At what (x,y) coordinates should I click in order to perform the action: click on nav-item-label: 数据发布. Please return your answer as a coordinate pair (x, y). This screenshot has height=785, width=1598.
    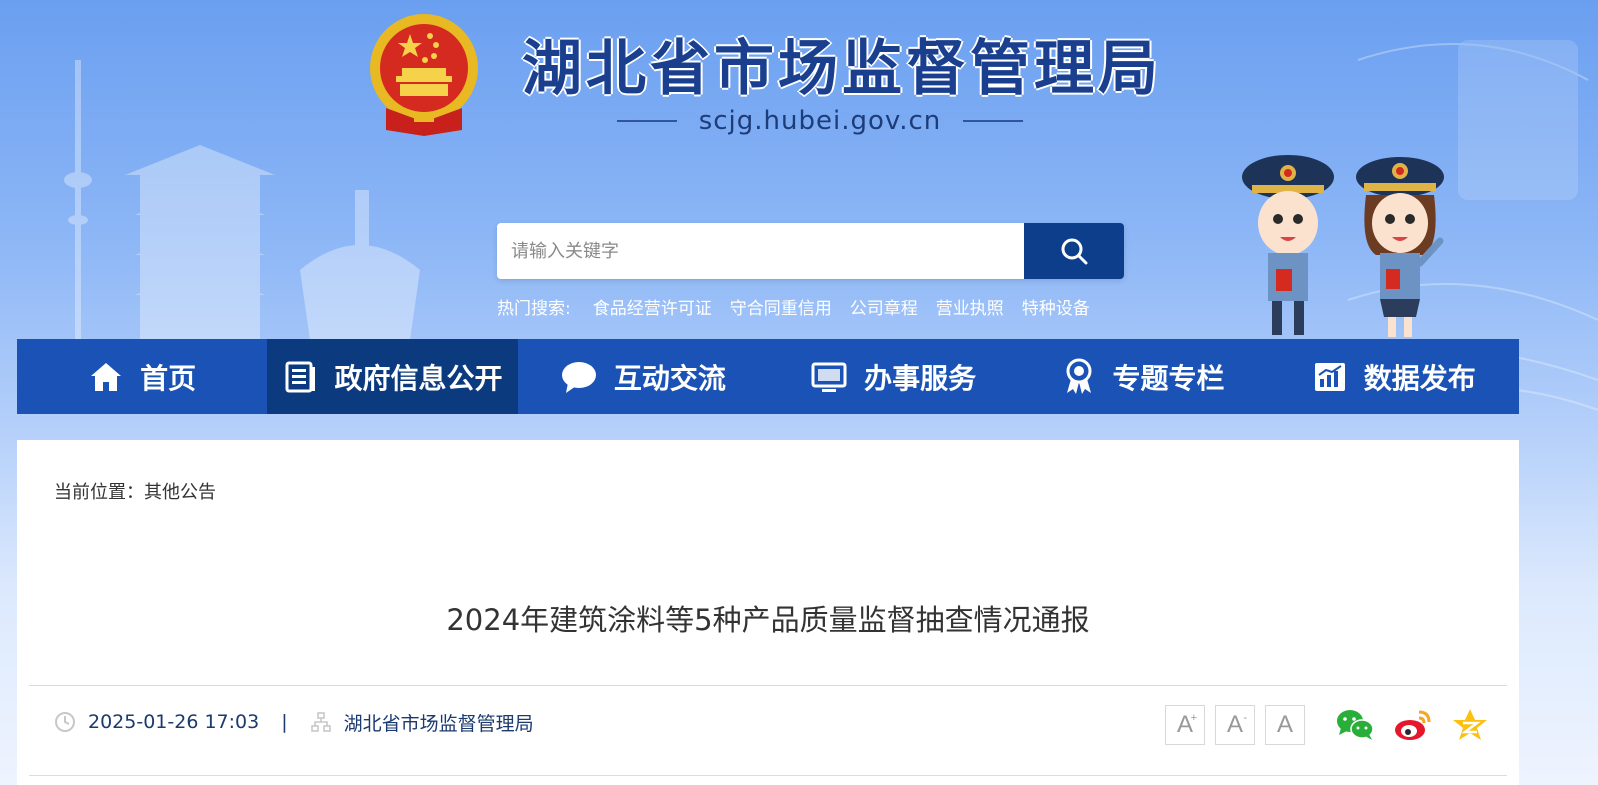
    Looking at the image, I should click on (1419, 378).